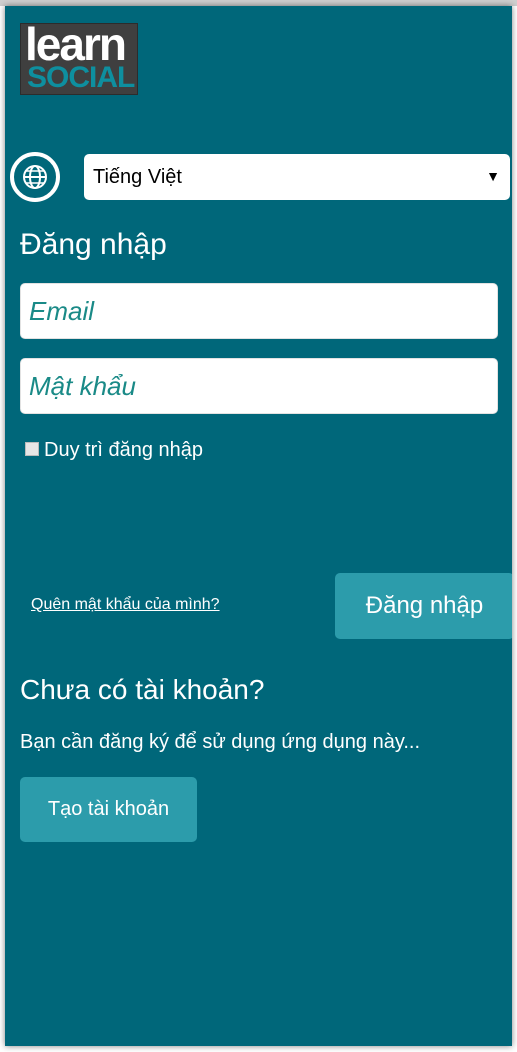 Image resolution: width=517 pixels, height=1052 pixels. I want to click on language-select: Tiếng Việt ▼, so click(297, 177).